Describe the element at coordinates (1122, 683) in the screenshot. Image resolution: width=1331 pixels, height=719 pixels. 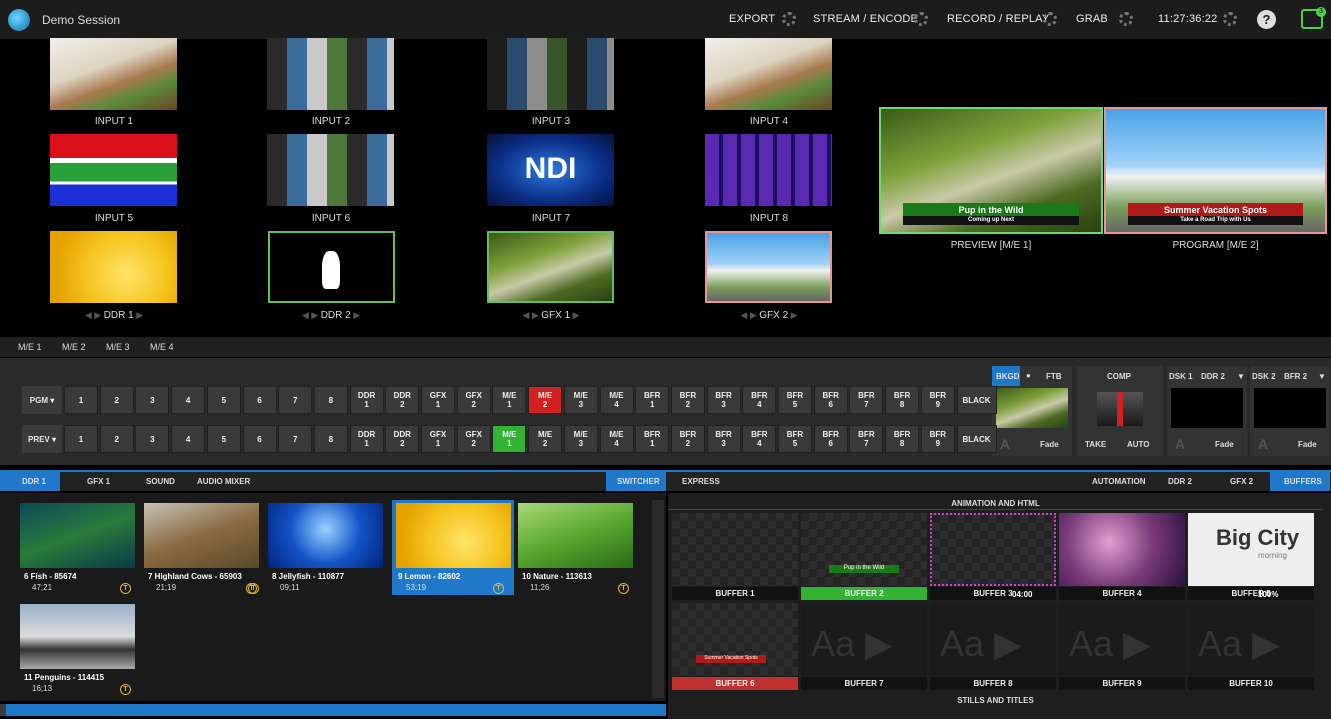
I see `buffer-9-label: BUFFER 9` at that location.